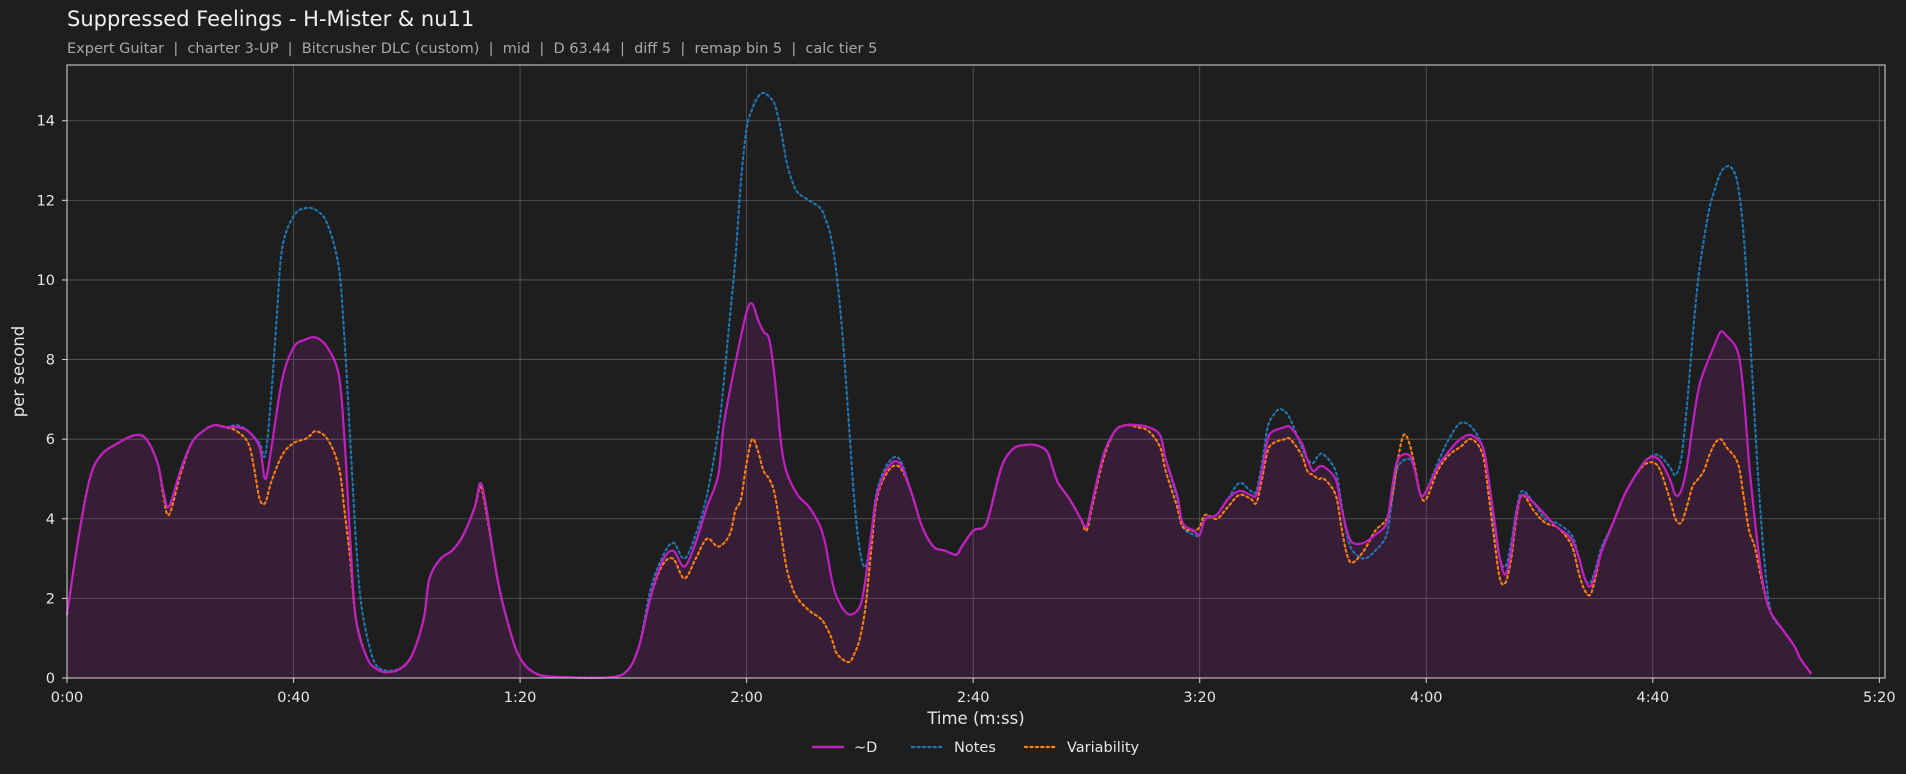 The height and width of the screenshot is (774, 1906). What do you see at coordinates (46, 201) in the screenshot?
I see `y-tick-label: 12` at bounding box center [46, 201].